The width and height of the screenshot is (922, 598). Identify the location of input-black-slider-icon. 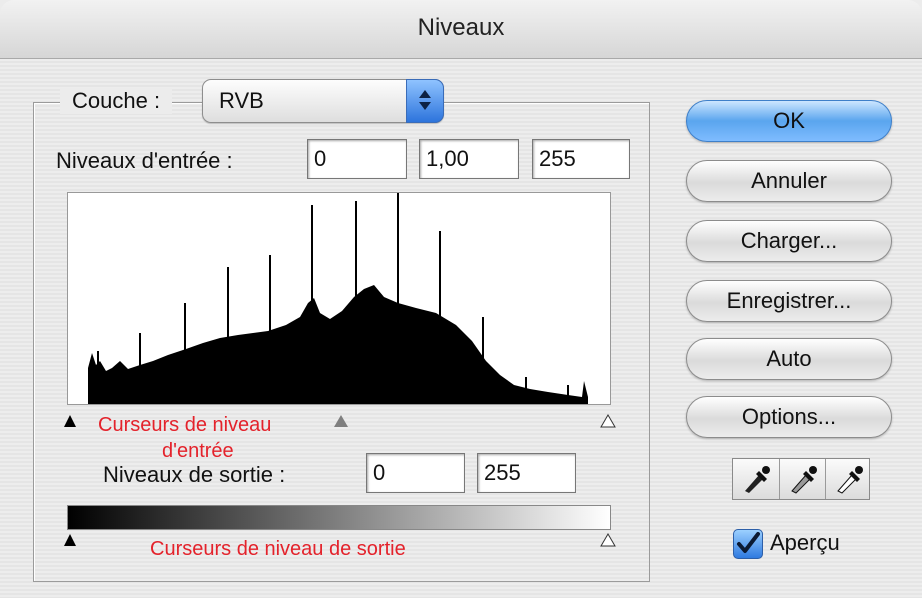
(70, 421).